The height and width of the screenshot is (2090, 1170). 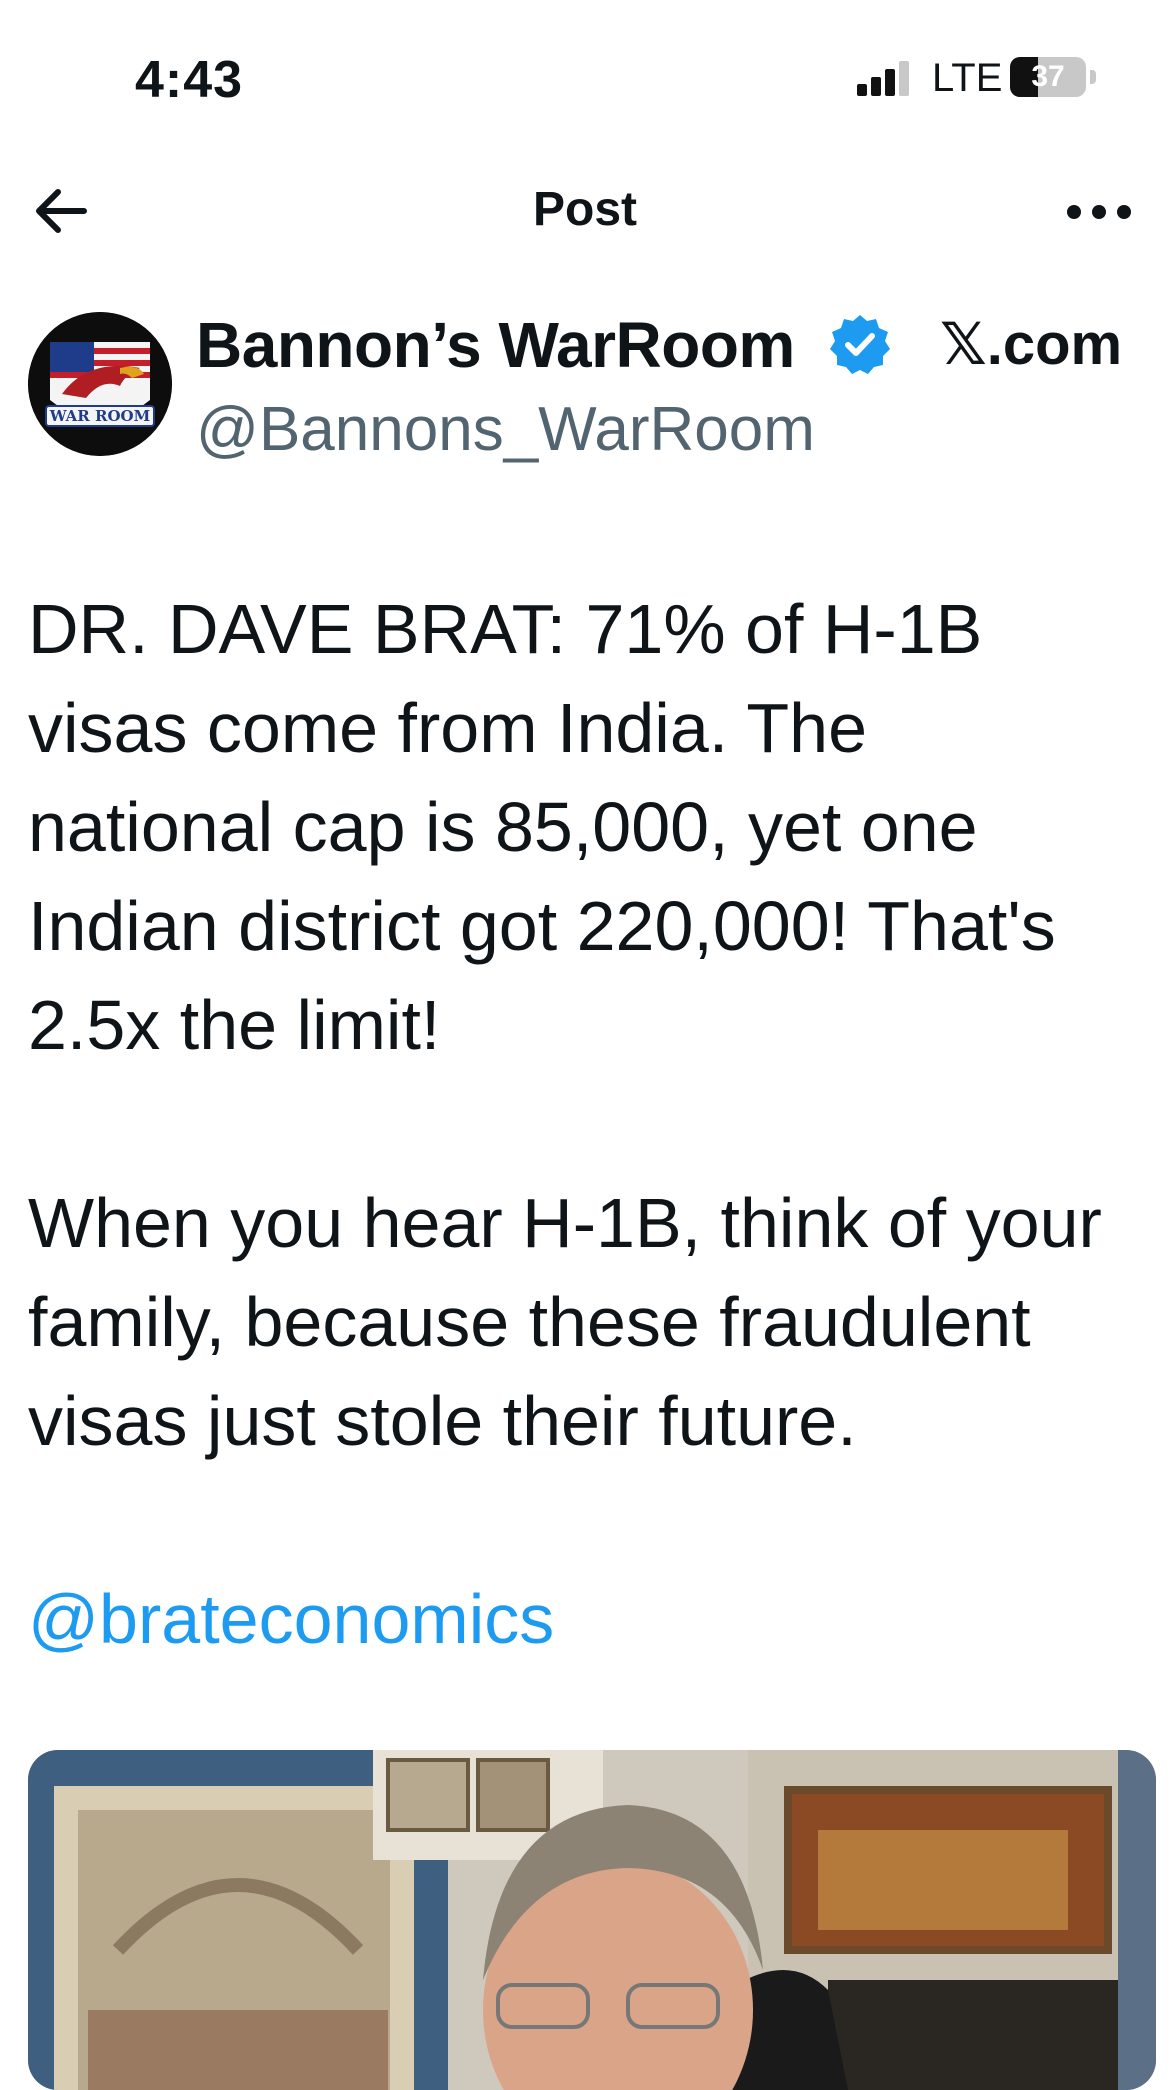 What do you see at coordinates (1048, 76) in the screenshot?
I see `battery-level: 37` at bounding box center [1048, 76].